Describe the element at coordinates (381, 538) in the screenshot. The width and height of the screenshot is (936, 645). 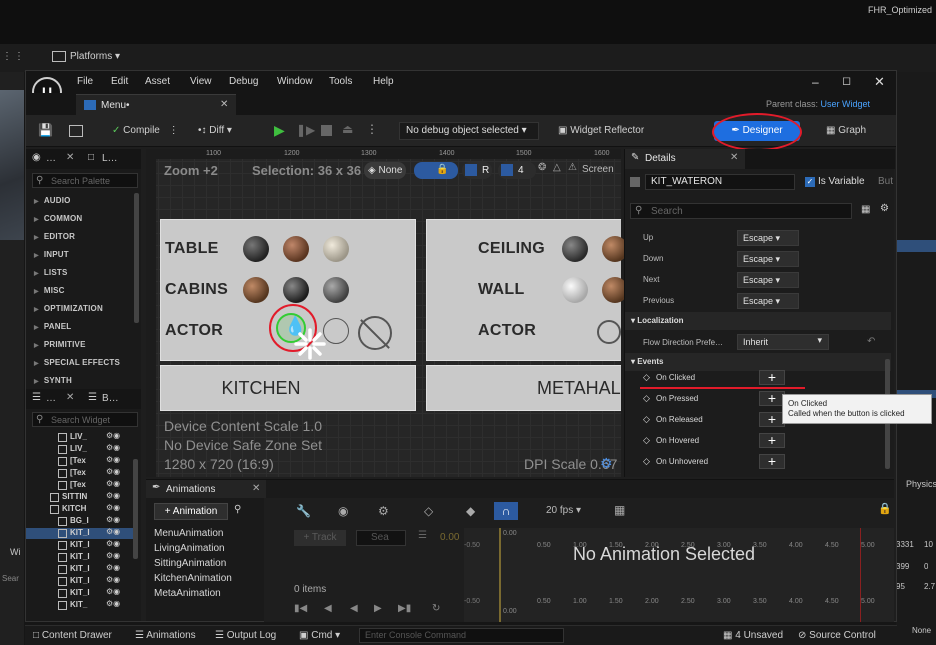
I see `track-search-input: Sea` at that location.